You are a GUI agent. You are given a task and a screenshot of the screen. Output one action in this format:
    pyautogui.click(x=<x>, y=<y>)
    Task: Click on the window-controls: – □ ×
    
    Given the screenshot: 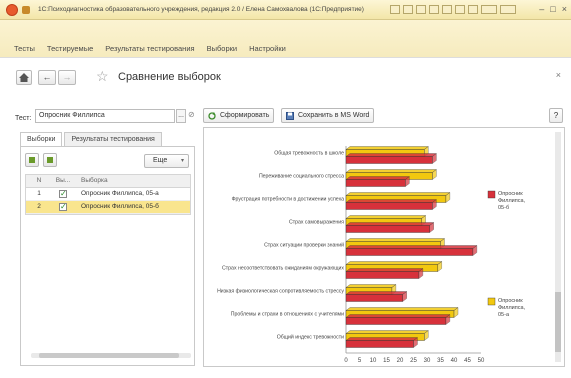 What is the action you would take?
    pyautogui.click(x=553, y=9)
    